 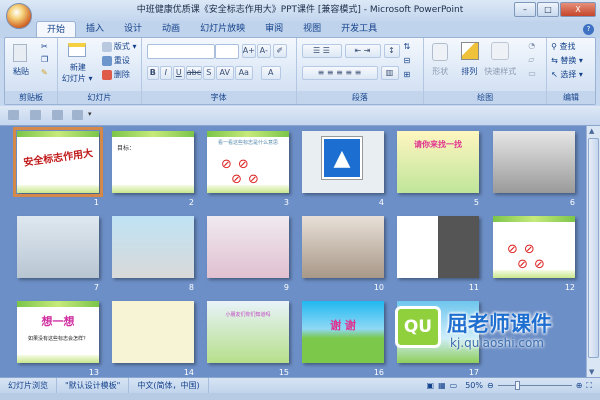 What do you see at coordinates (77, 115) in the screenshot?
I see `slideshow-icon` at bounding box center [77, 115].